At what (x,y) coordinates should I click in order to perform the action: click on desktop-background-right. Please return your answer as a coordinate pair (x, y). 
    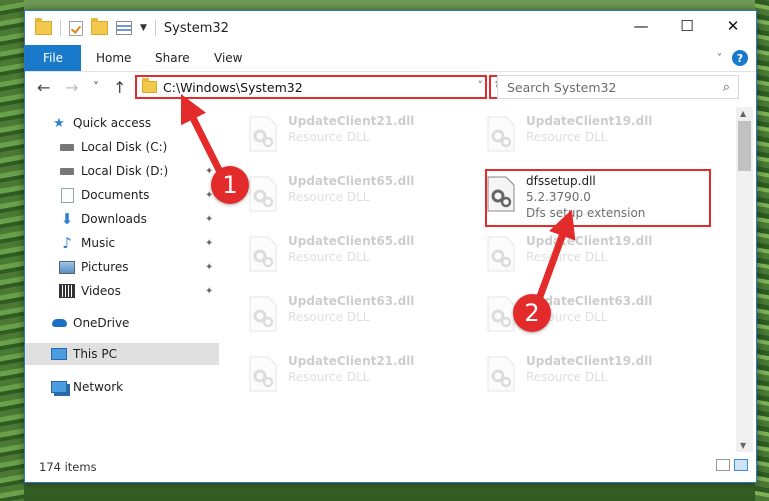
    Looking at the image, I should click on (762, 250).